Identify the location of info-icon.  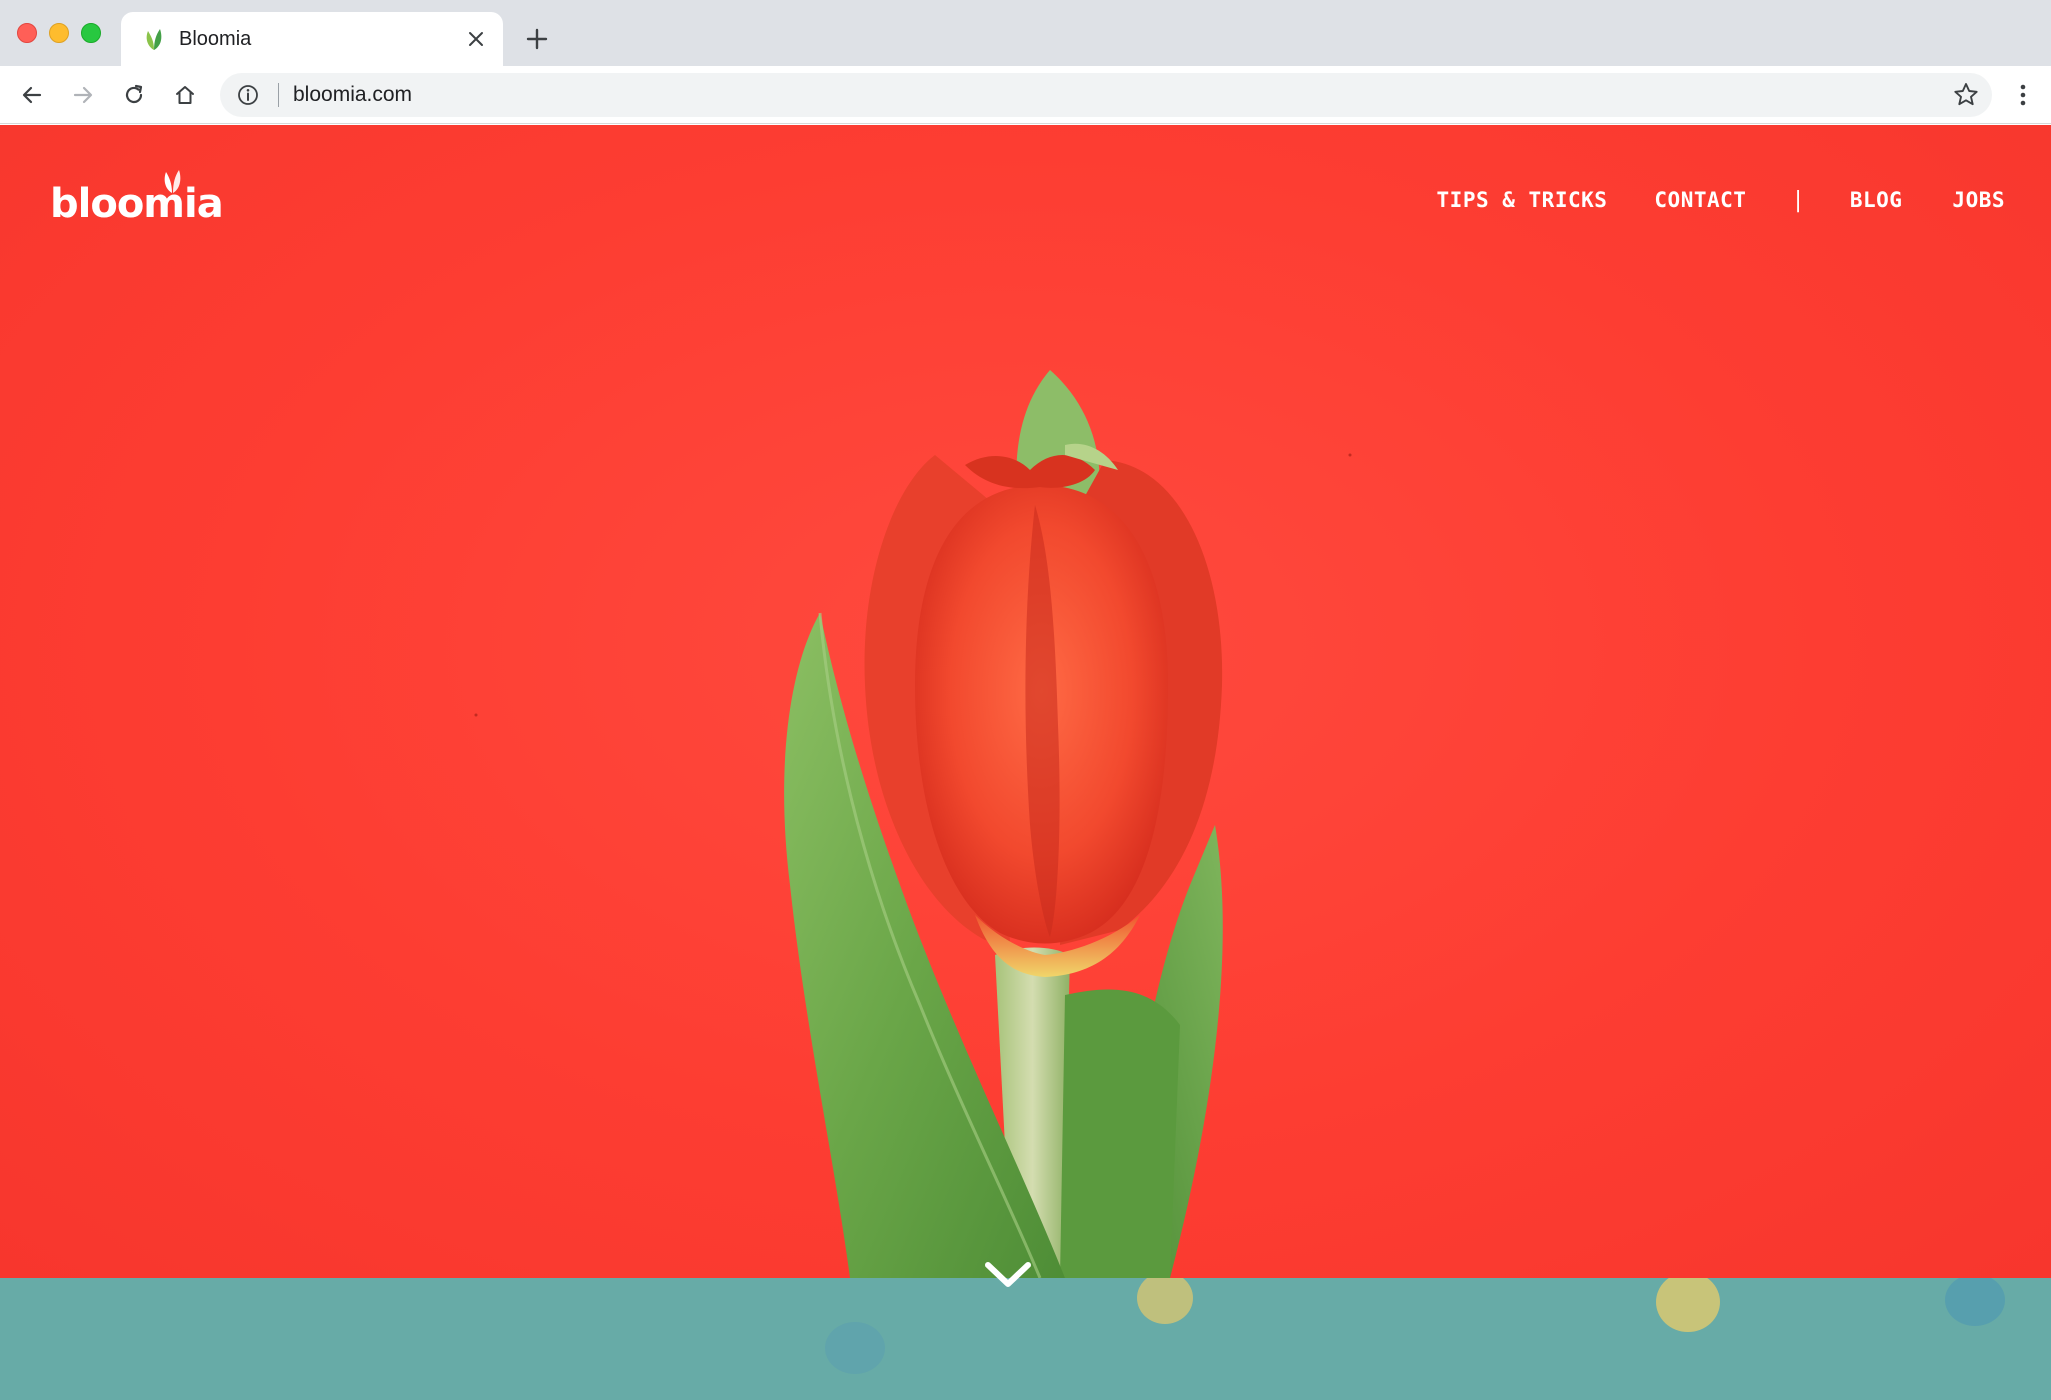
(248, 95).